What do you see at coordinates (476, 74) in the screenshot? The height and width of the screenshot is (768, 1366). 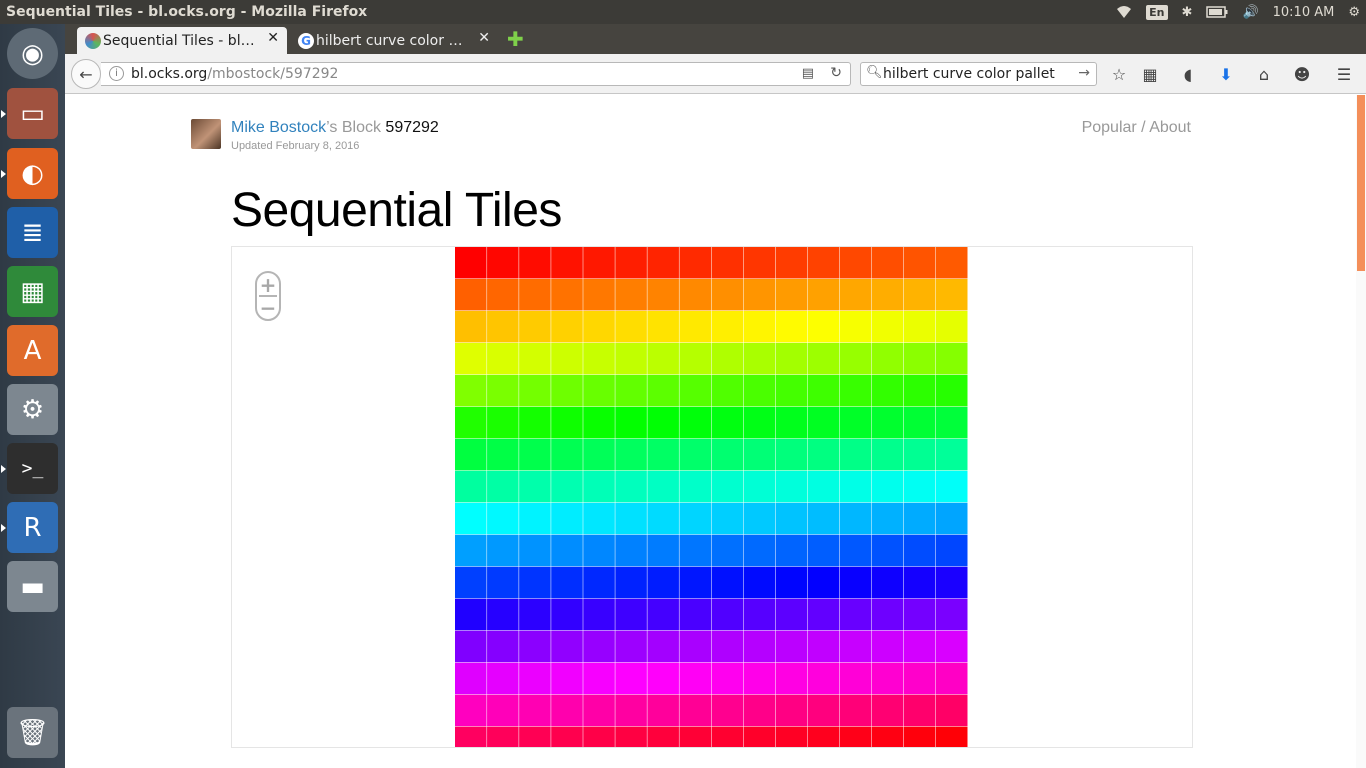 I see `url-bar: i bl.ocks.org/mbostock/597292 ▤ ↻` at bounding box center [476, 74].